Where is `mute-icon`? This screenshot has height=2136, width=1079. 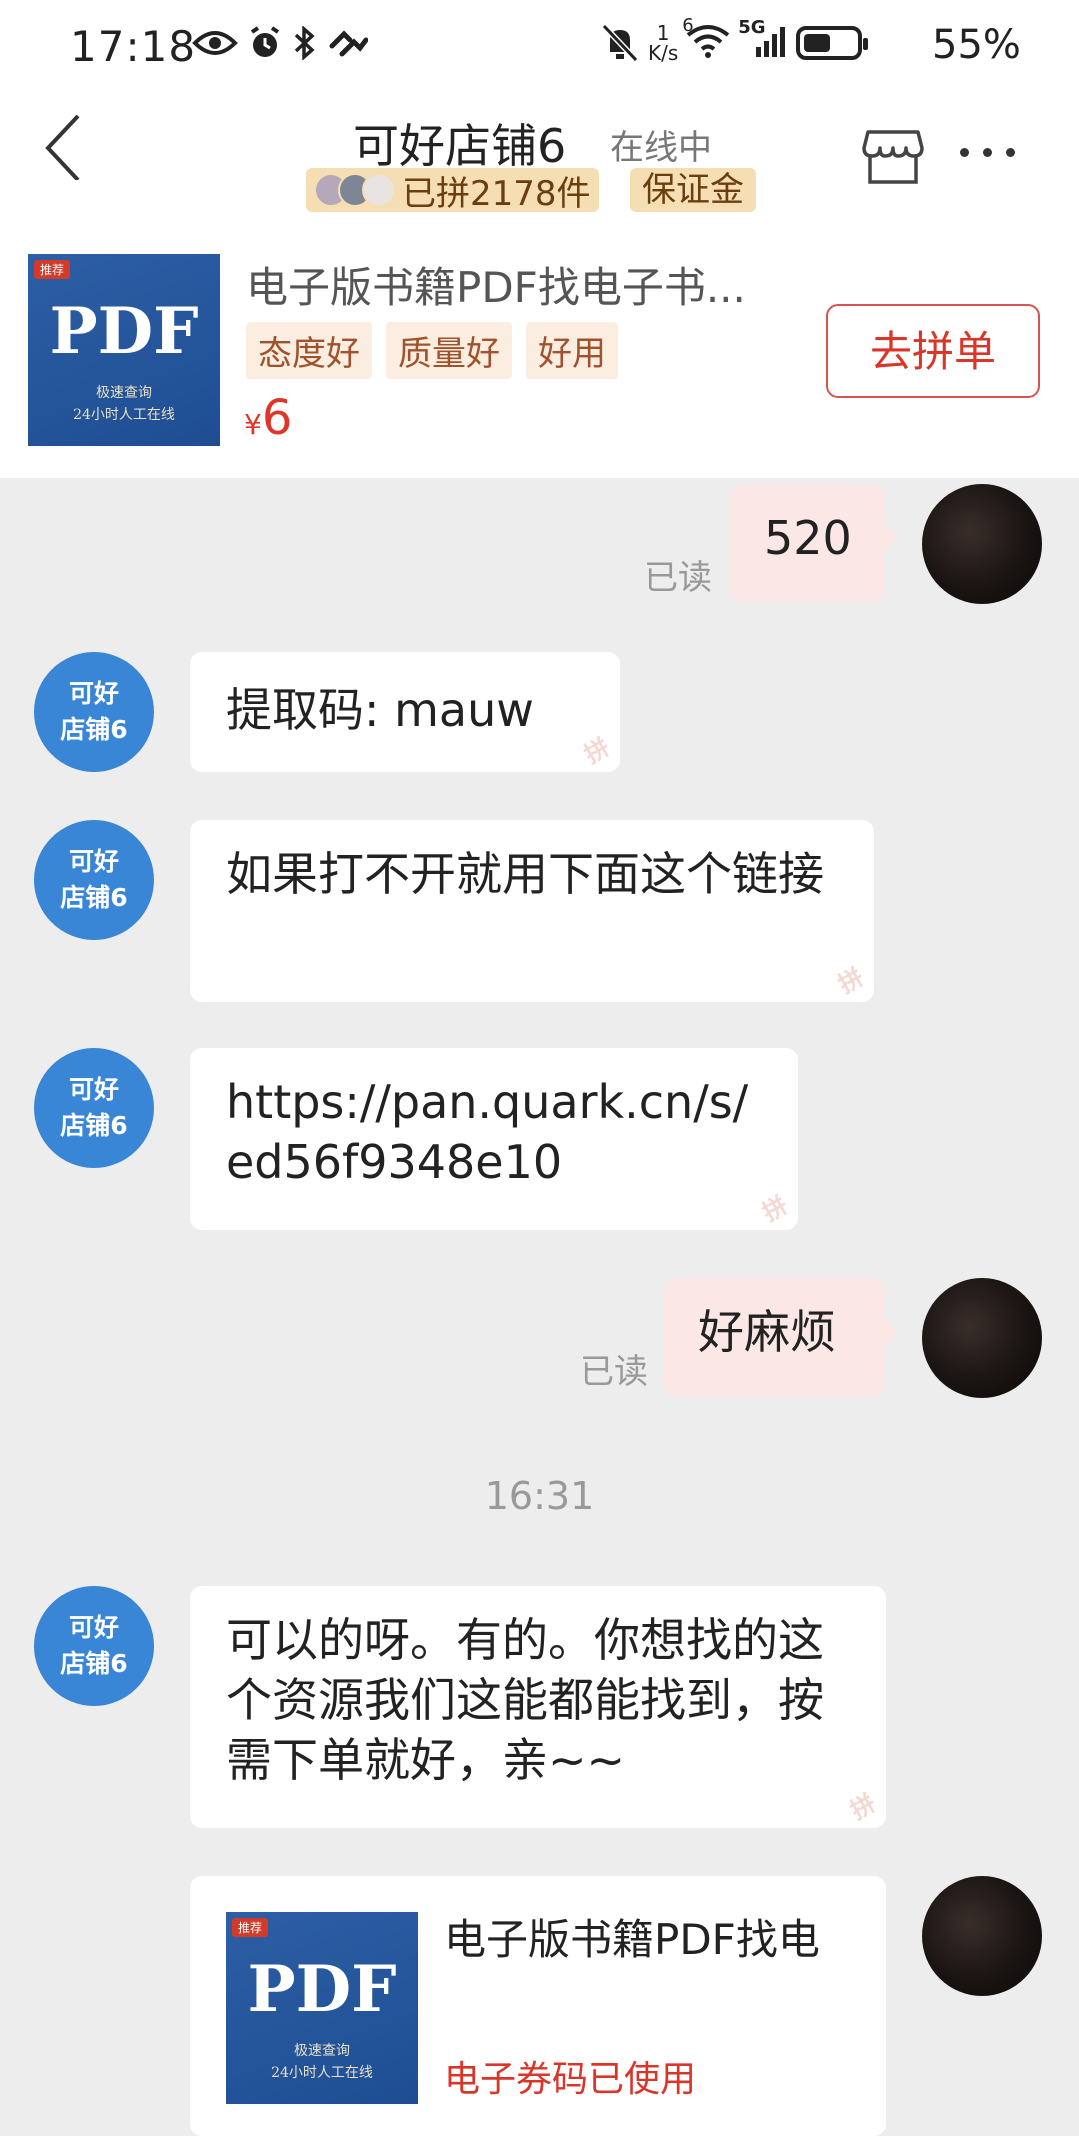 mute-icon is located at coordinates (620, 43).